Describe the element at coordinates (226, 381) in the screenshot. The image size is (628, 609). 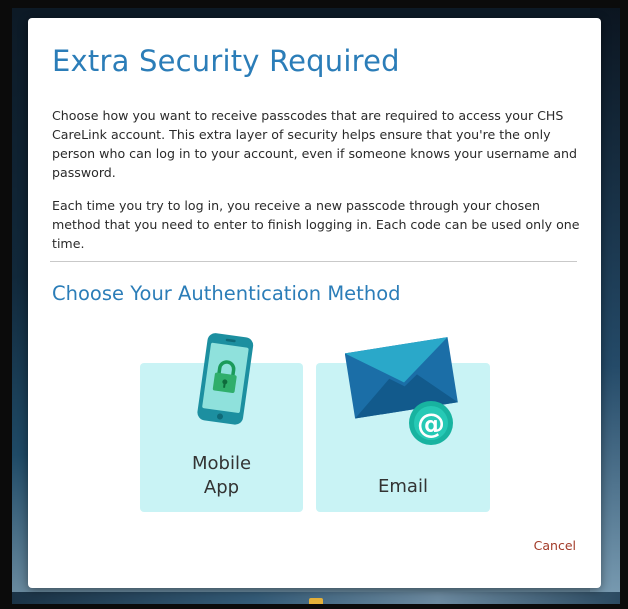
I see `mobile-phone-lock-icon` at that location.